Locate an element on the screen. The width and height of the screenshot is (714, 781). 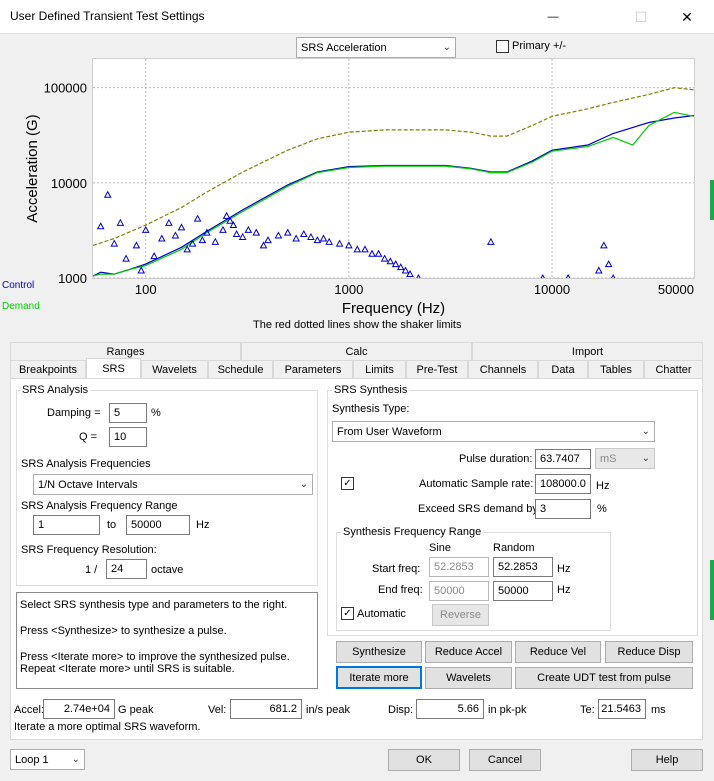
damping-label: Damping = is located at coordinates (74, 413).